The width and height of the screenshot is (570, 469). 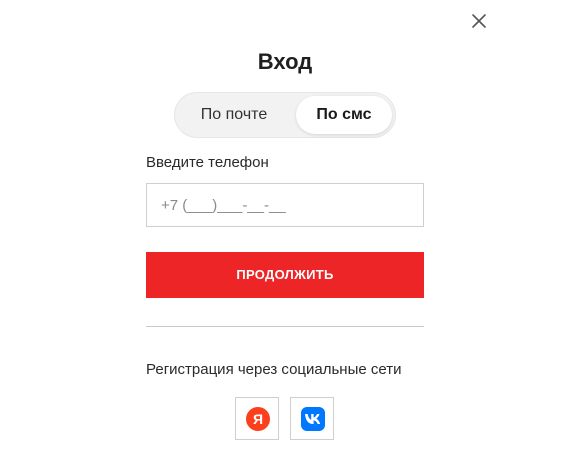 What do you see at coordinates (274, 369) in the screenshot?
I see `social-login-label: Регистрация через социальные сети` at bounding box center [274, 369].